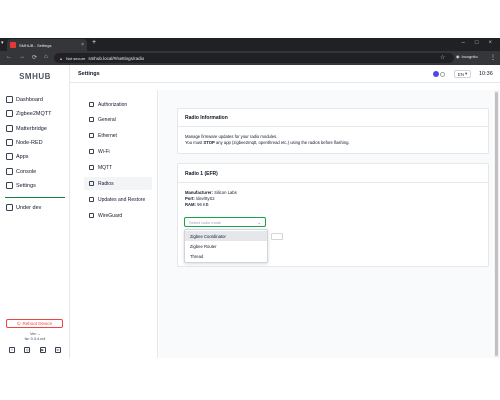 The image size is (500, 400). What do you see at coordinates (9, 99) in the screenshot?
I see `home-icon` at bounding box center [9, 99].